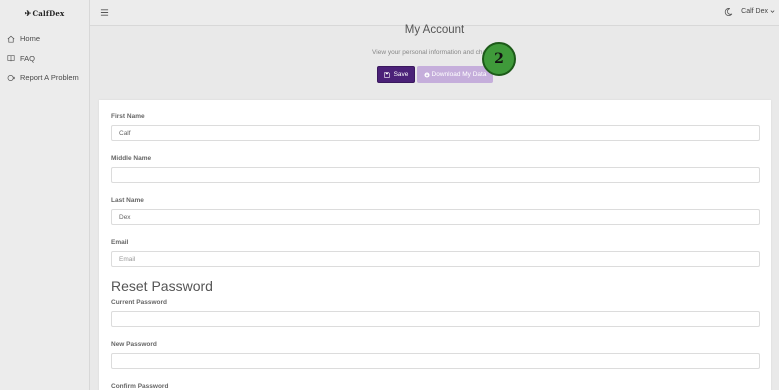 Image resolution: width=779 pixels, height=390 pixels. Describe the element at coordinates (134, 344) in the screenshot. I see `new-password-label: New Password` at that location.